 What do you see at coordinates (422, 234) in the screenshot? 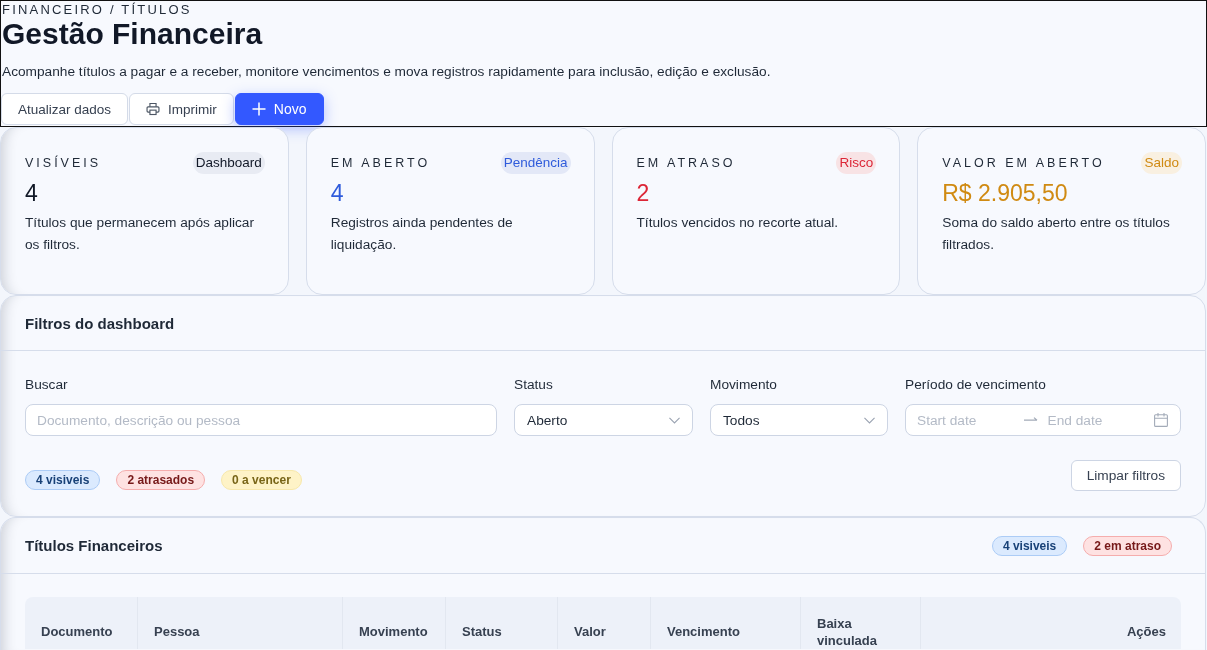
I see `stat-description: Registros ainda pendentes de liquidação.` at bounding box center [422, 234].